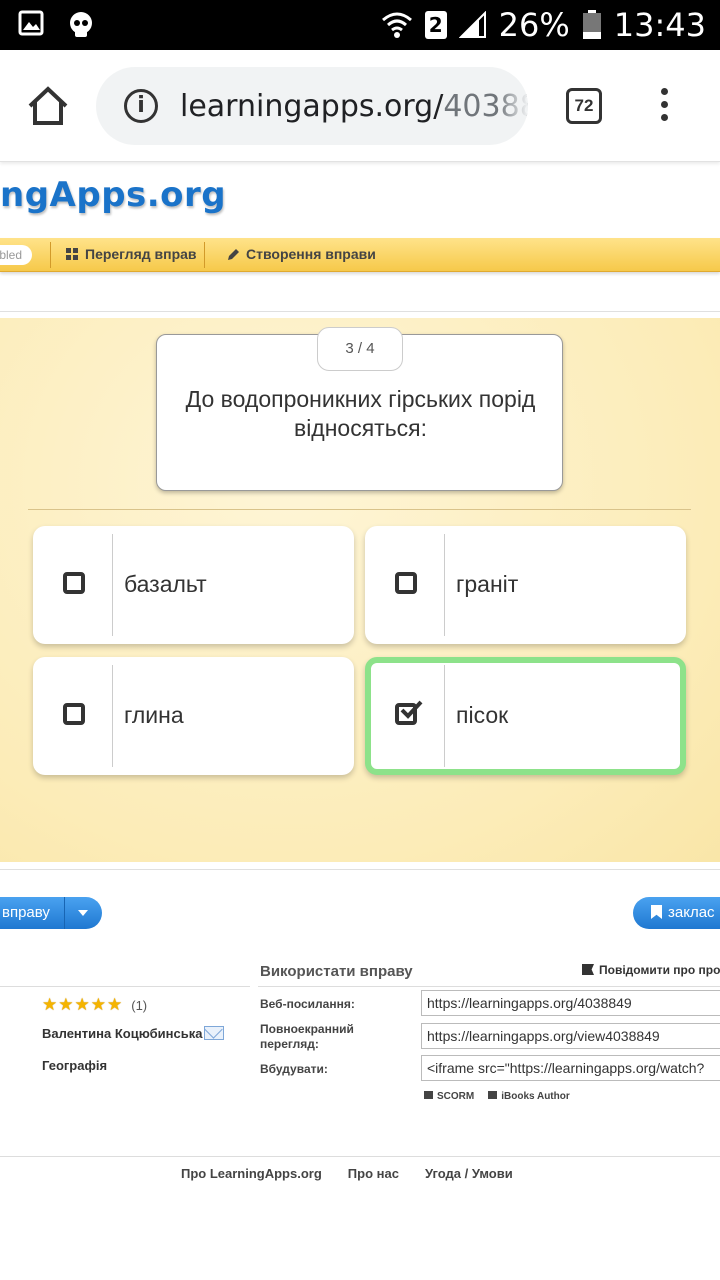 The image size is (720, 1280). Describe the element at coordinates (141, 106) in the screenshot. I see `info-icon: i` at that location.